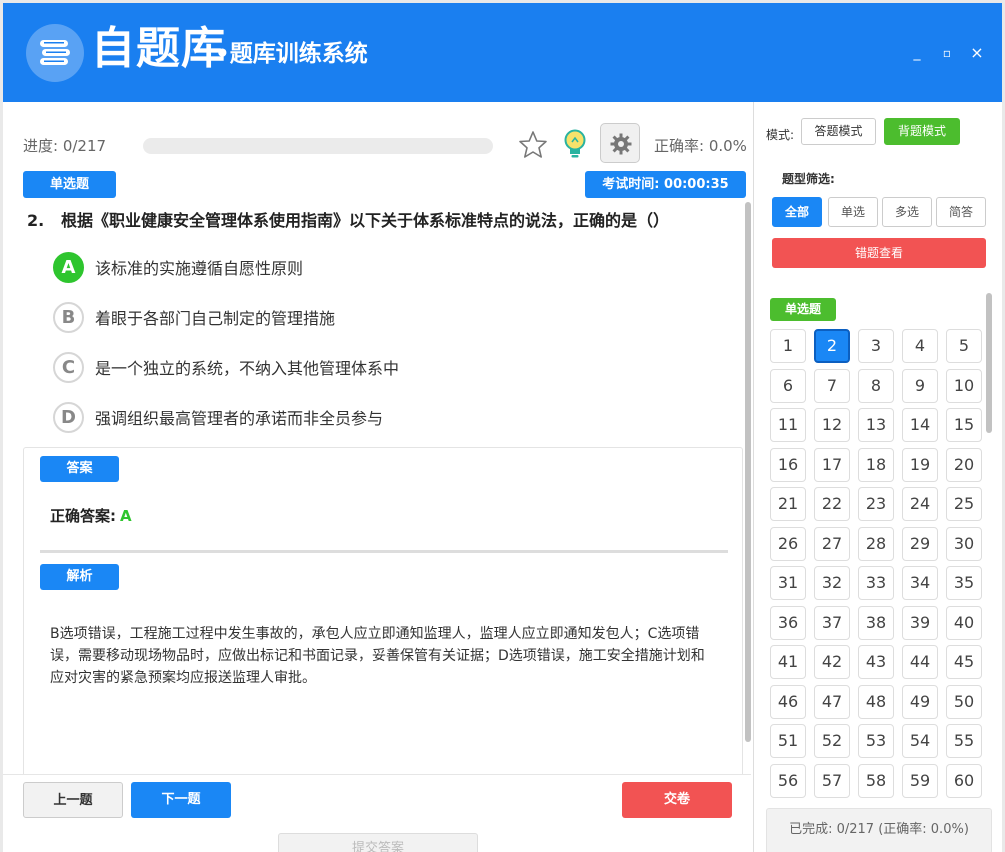 This screenshot has width=1005, height=852. Describe the element at coordinates (922, 131) in the screenshot. I see `recite-mode-button: 背题模式` at that location.